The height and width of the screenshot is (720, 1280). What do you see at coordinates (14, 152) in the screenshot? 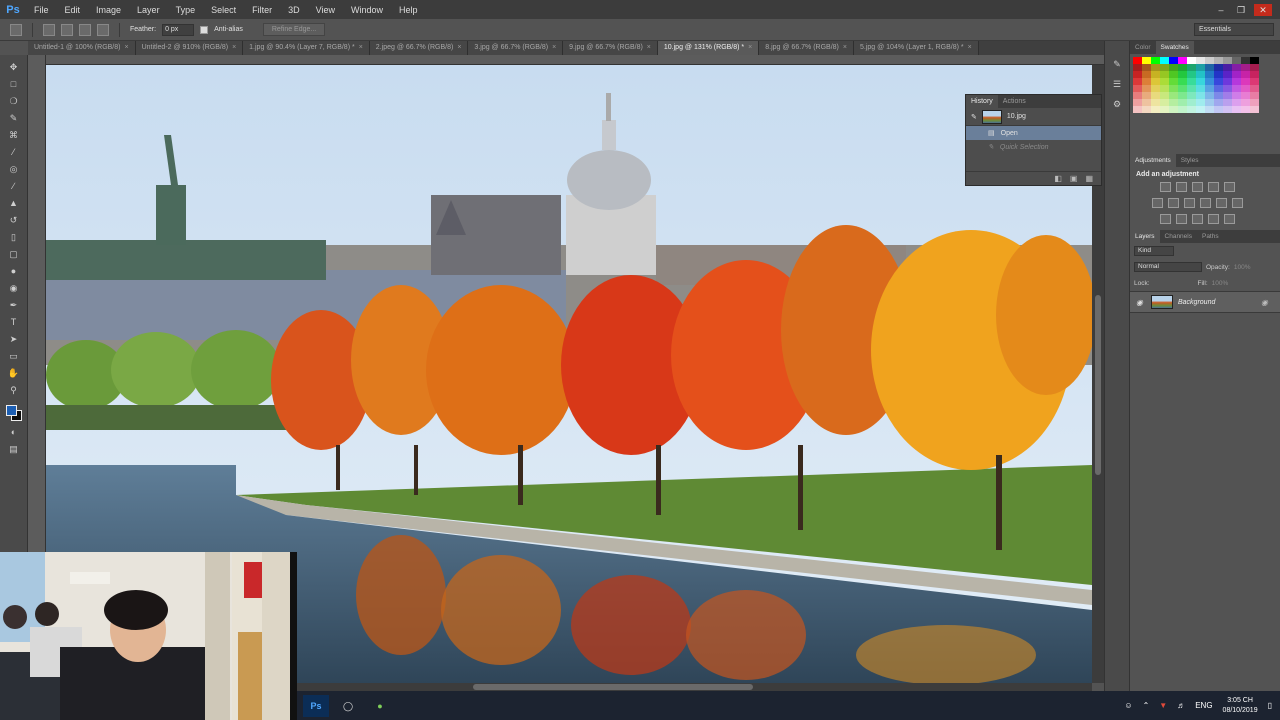
I see `eyedropper-tool-icon: ⁄` at bounding box center [14, 152].